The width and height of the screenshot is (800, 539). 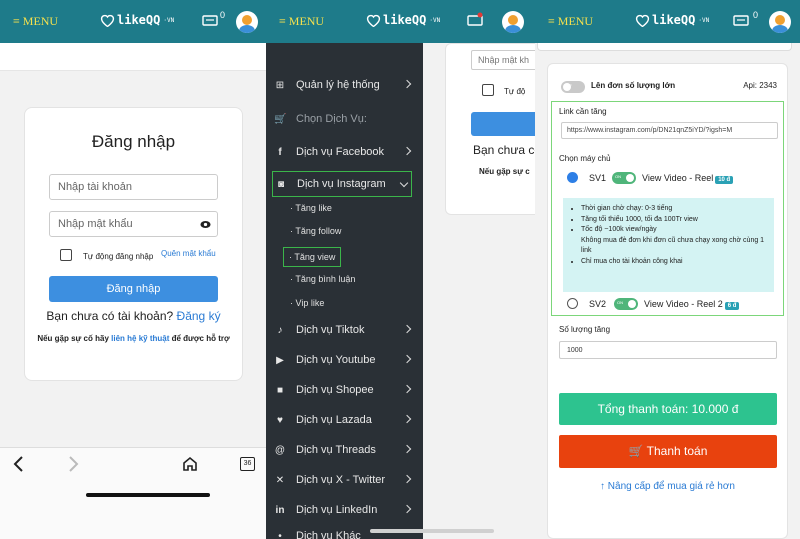 What do you see at coordinates (315, 257) in the screenshot?
I see `submenu-item-label: Tăng view` at bounding box center [315, 257].